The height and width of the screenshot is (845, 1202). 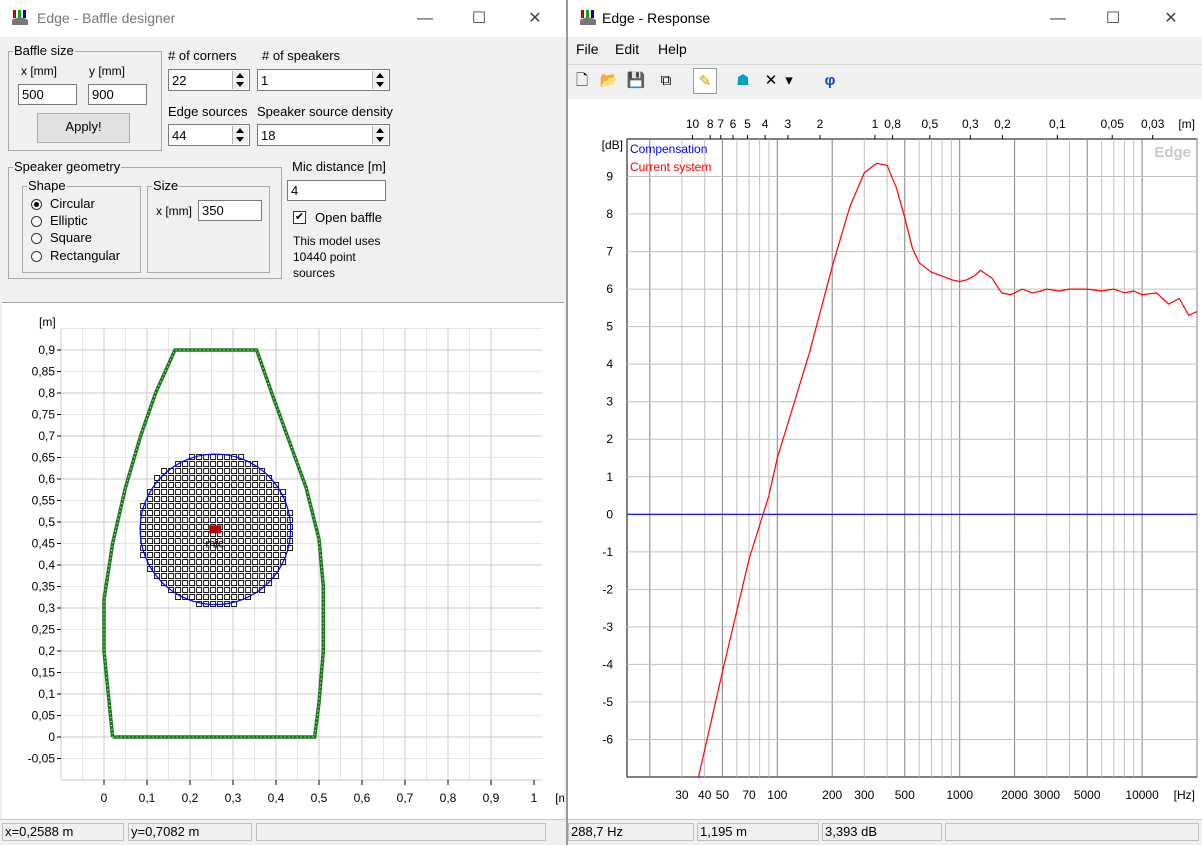 I want to click on baffle-x-input: 500, so click(x=47, y=94).